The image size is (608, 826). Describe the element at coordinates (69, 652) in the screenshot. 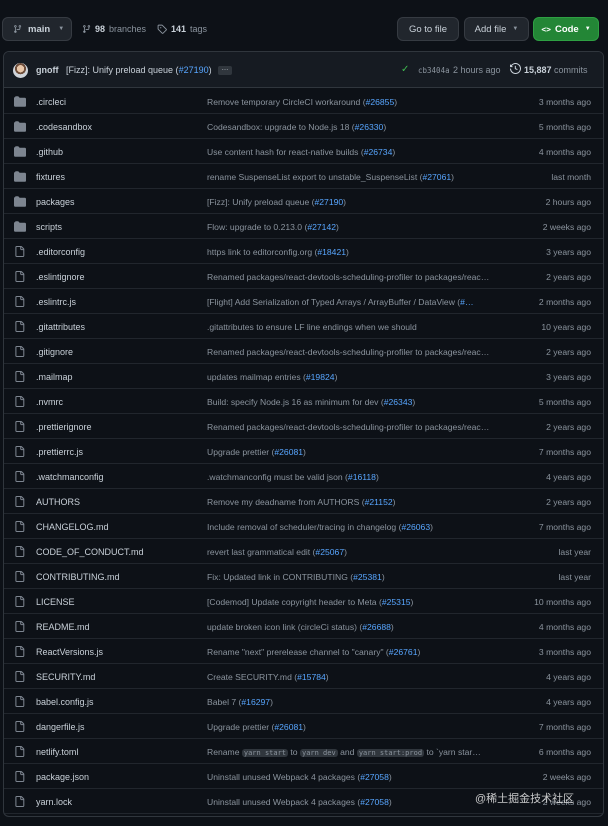

I see `file-name-link: ReactVersions.js` at that location.